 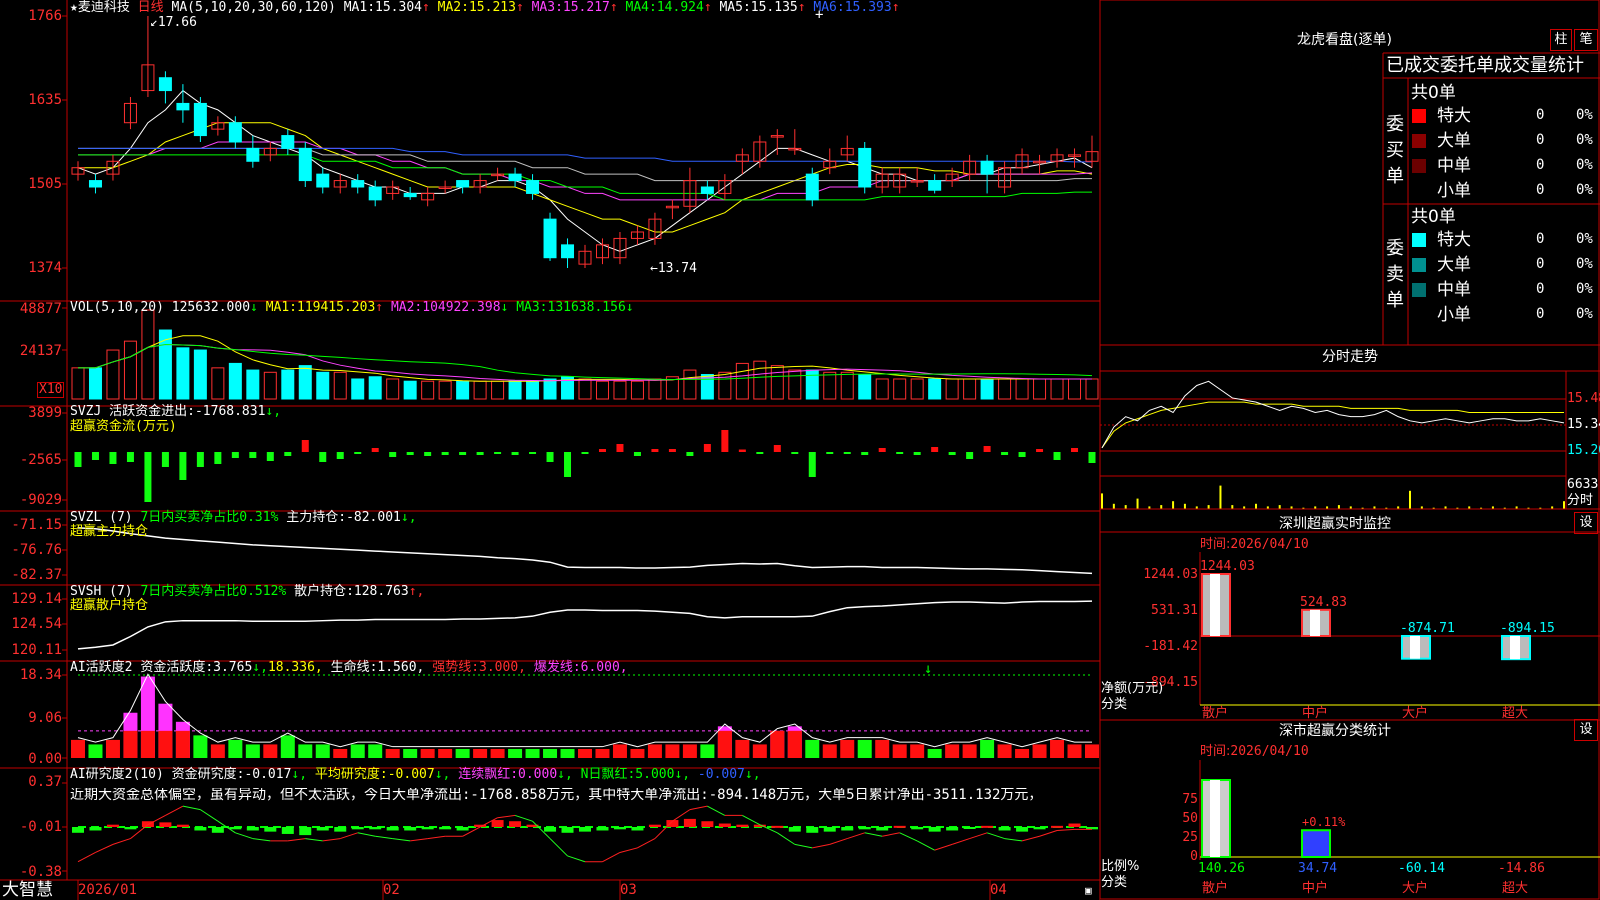 I want to click on dragon-header: 已成交委托单成交量统计, so click(x=1485, y=65).